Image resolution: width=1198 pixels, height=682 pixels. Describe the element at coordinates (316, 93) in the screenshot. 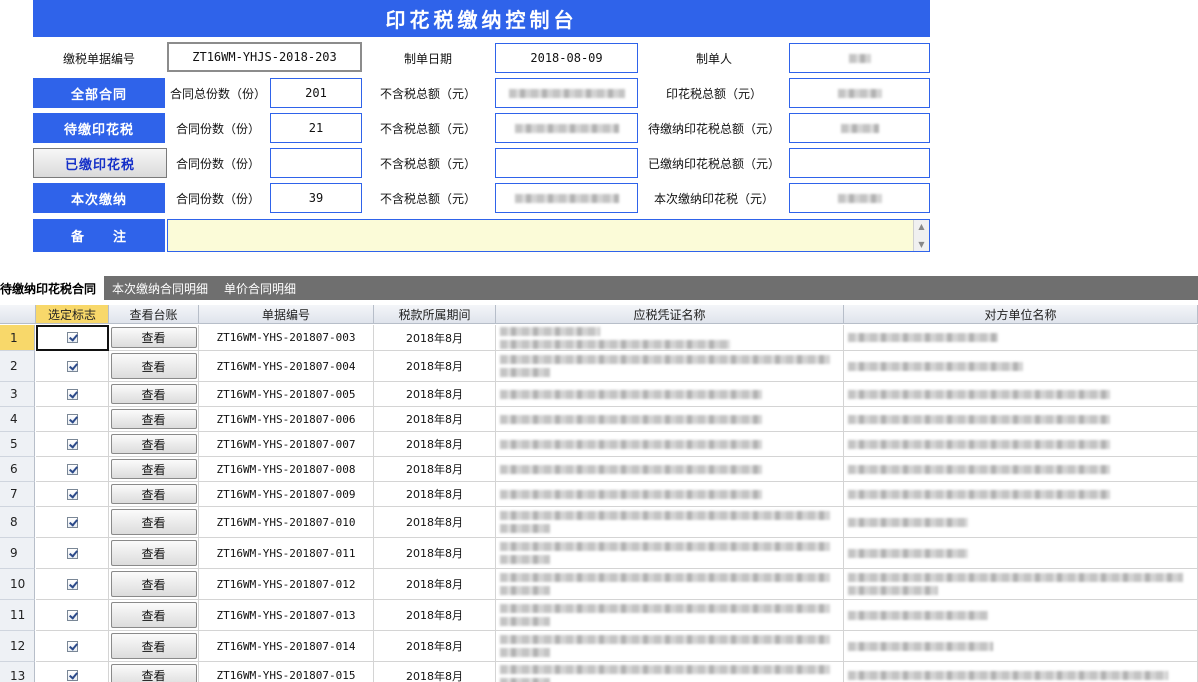

I see `all-count-field: 201` at that location.